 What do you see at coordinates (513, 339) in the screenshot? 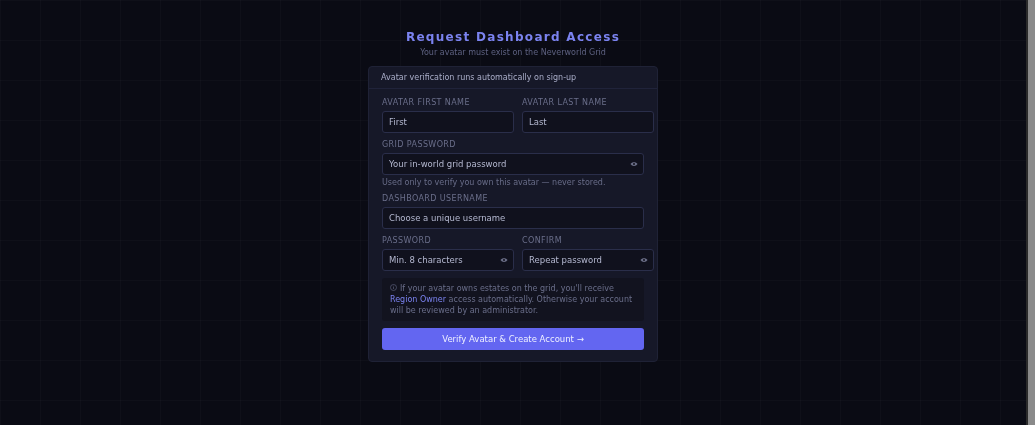
I see `submit-button: Verify Avatar & Create Account →` at bounding box center [513, 339].